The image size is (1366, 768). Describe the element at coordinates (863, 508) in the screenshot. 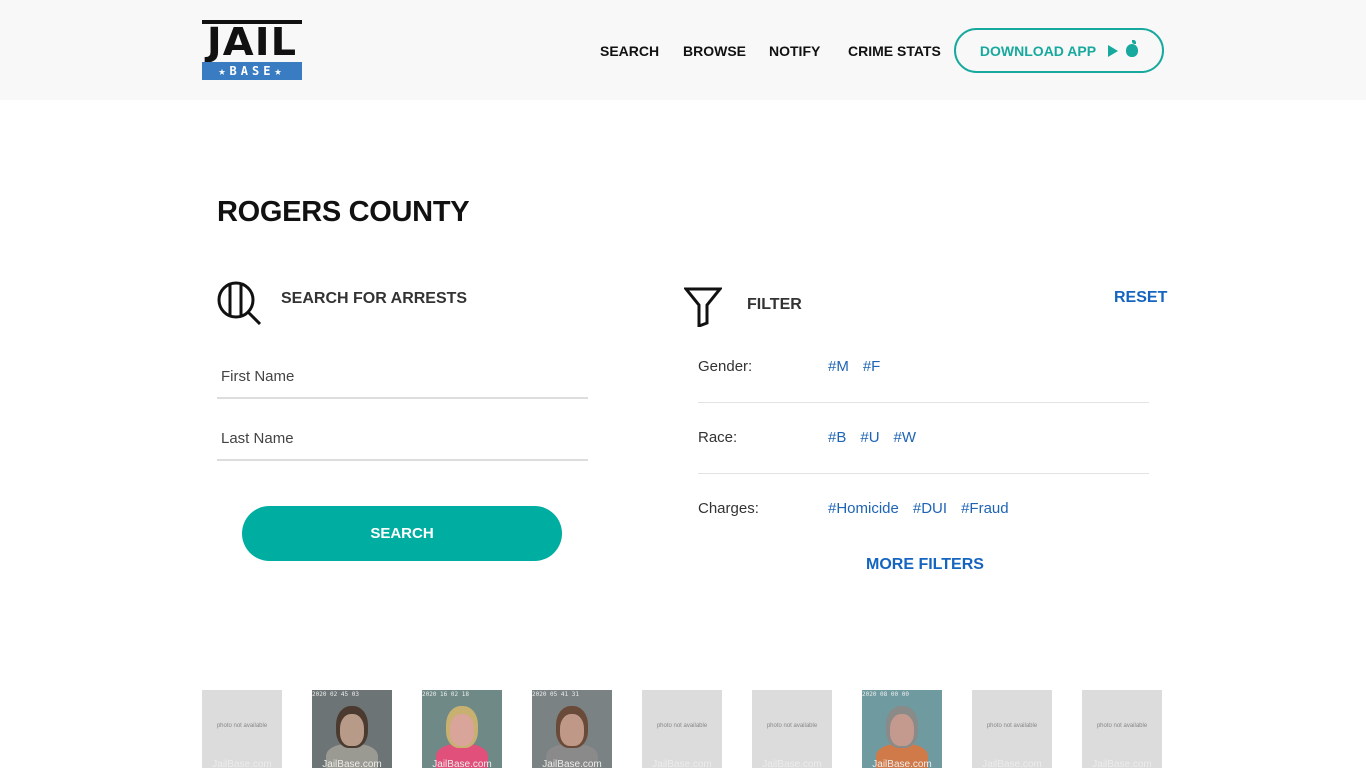

I see `tag-charge-homicide: #Homicide` at that location.